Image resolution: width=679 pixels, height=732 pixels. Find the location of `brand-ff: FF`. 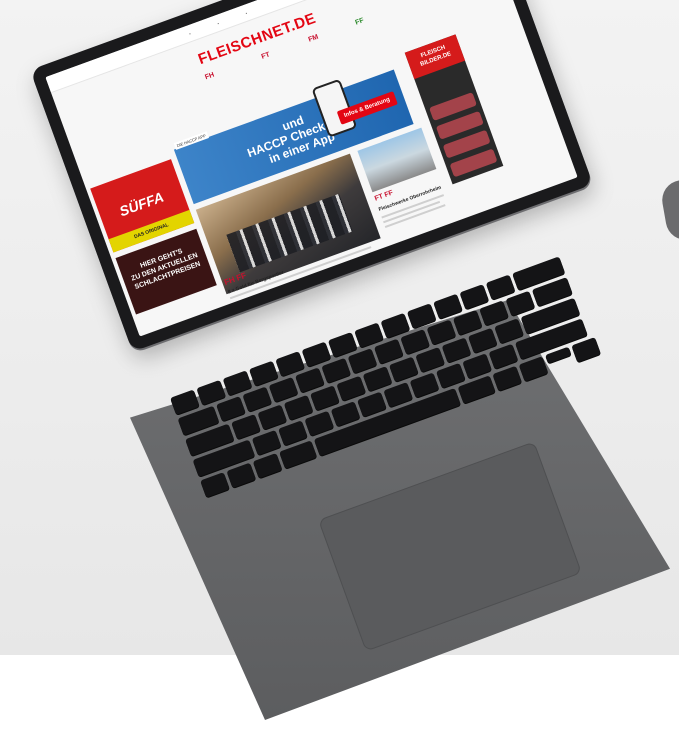

brand-ff: FF is located at coordinates (359, 22).